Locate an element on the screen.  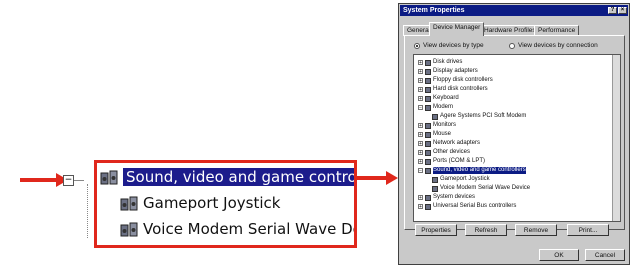
device-item: + System devices is located at coordinates (446, 197).